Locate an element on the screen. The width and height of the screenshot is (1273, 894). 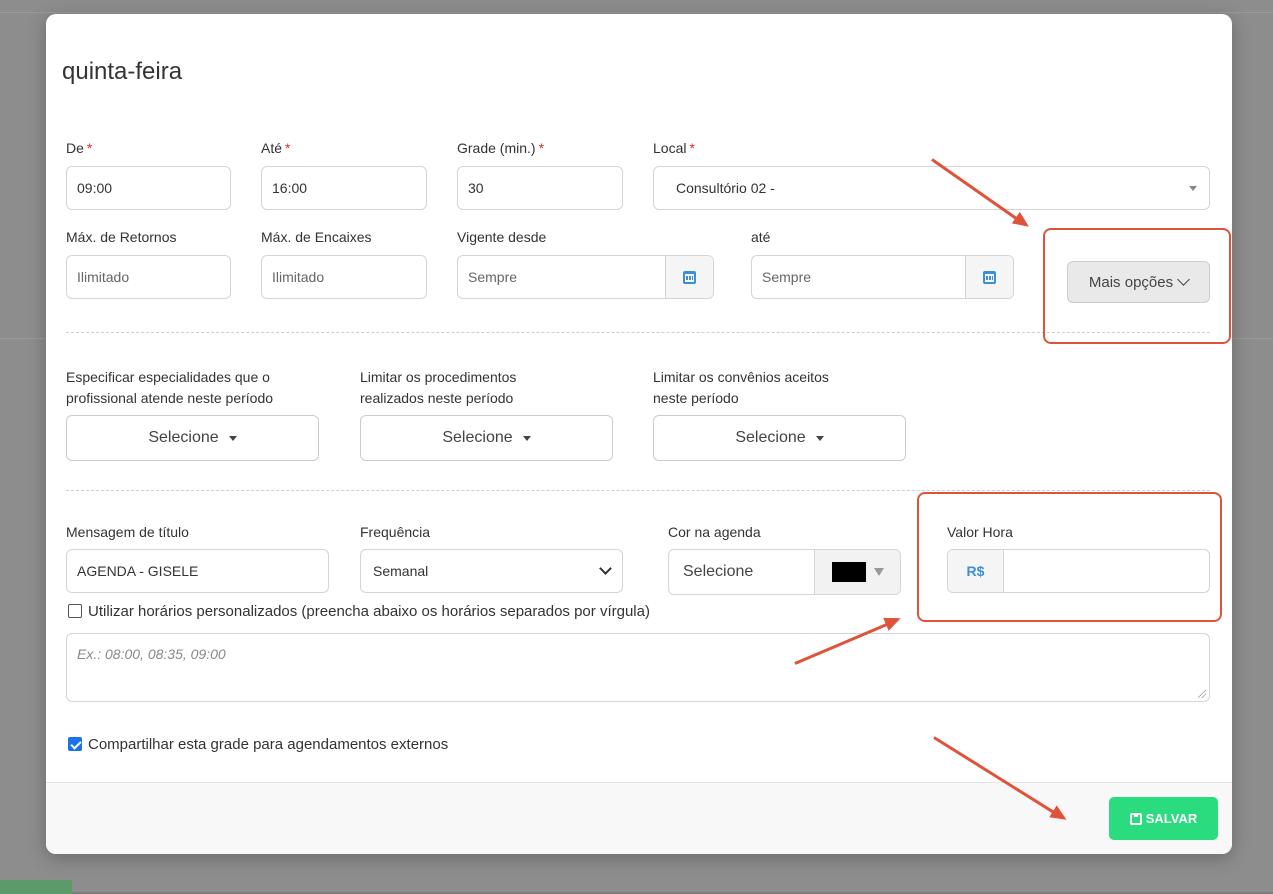
floppy-disk-icon is located at coordinates (1135, 818).